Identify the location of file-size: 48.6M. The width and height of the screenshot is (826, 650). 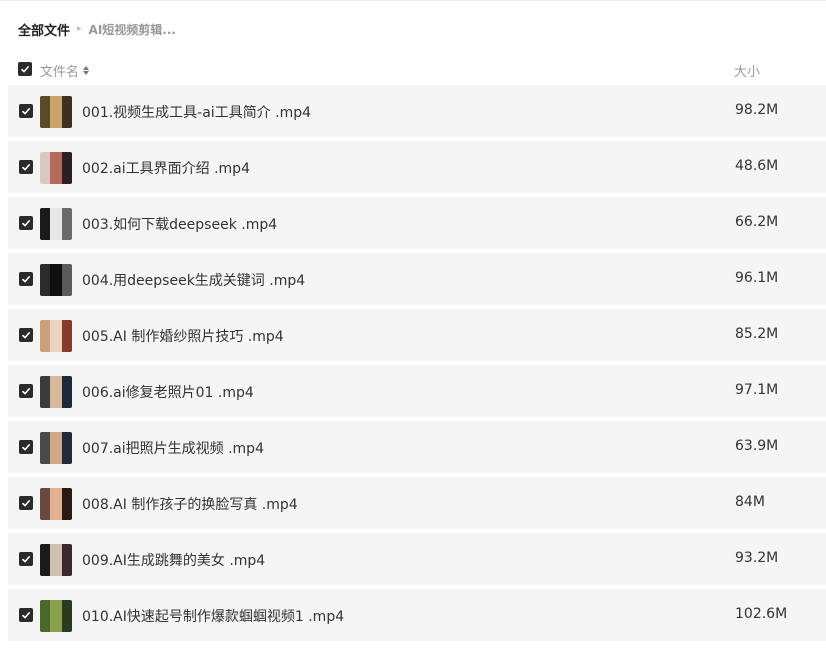
(757, 166).